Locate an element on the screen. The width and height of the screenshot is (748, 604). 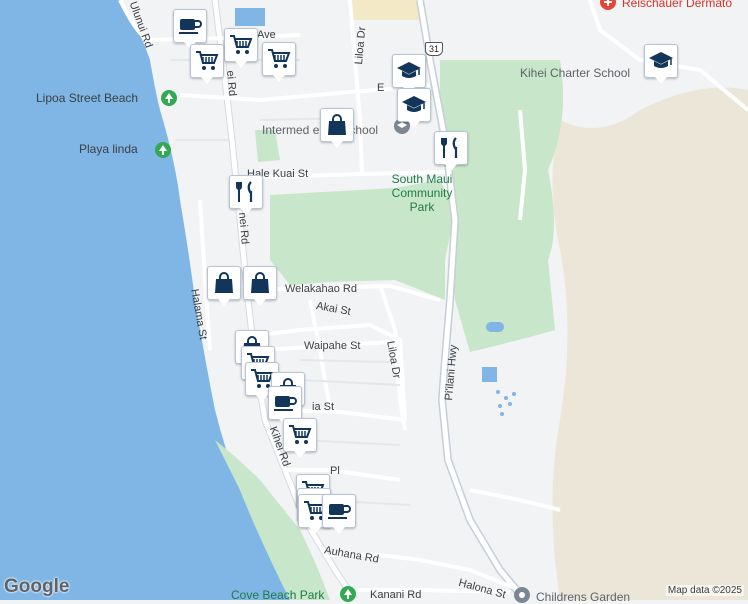
kihei-charter-school-label: Kihei Charter School is located at coordinates (575, 73).